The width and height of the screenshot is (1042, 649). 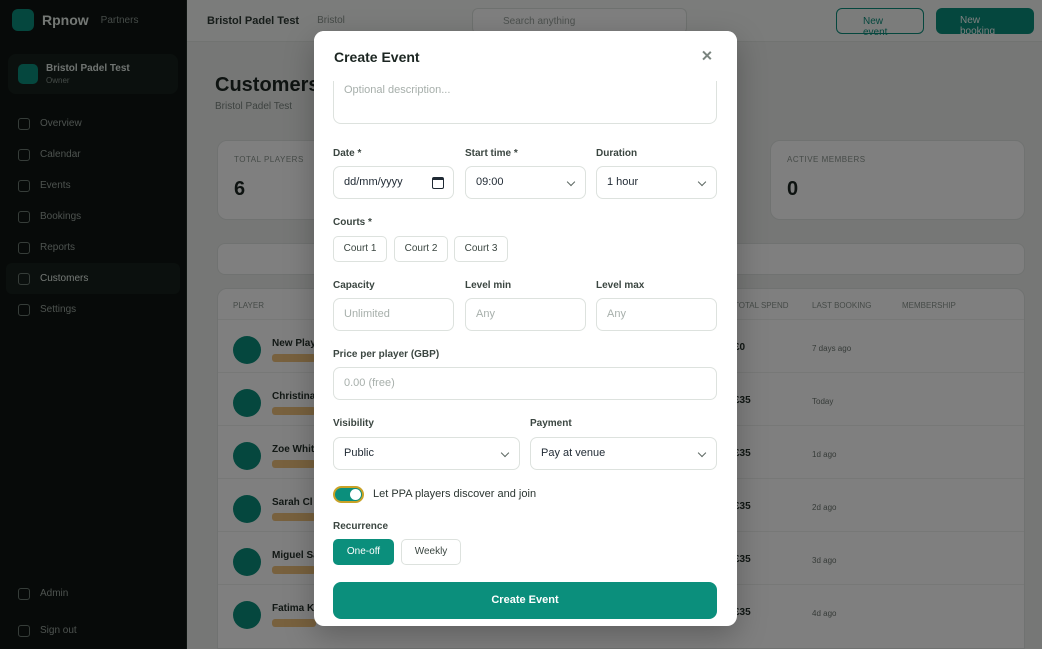 I want to click on court-3-chip: Court 3, so click(x=481, y=249).